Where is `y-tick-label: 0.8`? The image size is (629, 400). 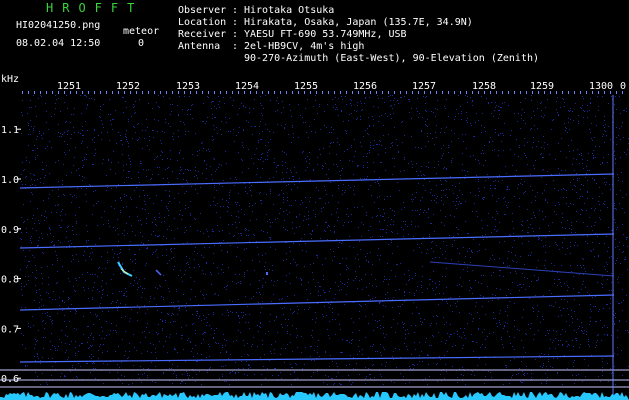
y-tick-label: 0.8 is located at coordinates (10, 280).